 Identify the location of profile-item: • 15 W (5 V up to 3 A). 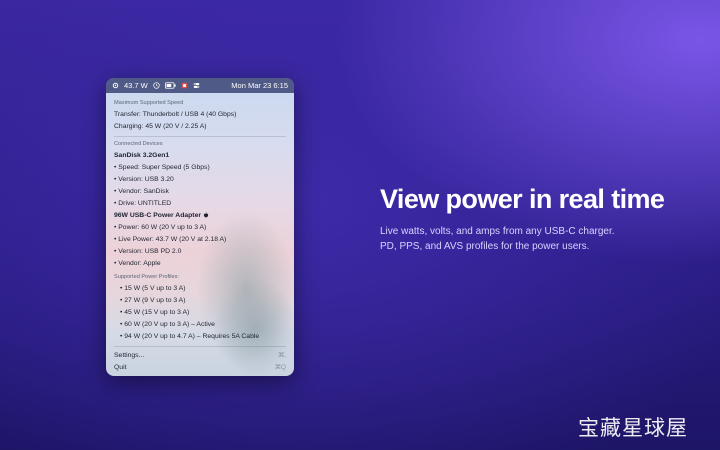
(200, 289).